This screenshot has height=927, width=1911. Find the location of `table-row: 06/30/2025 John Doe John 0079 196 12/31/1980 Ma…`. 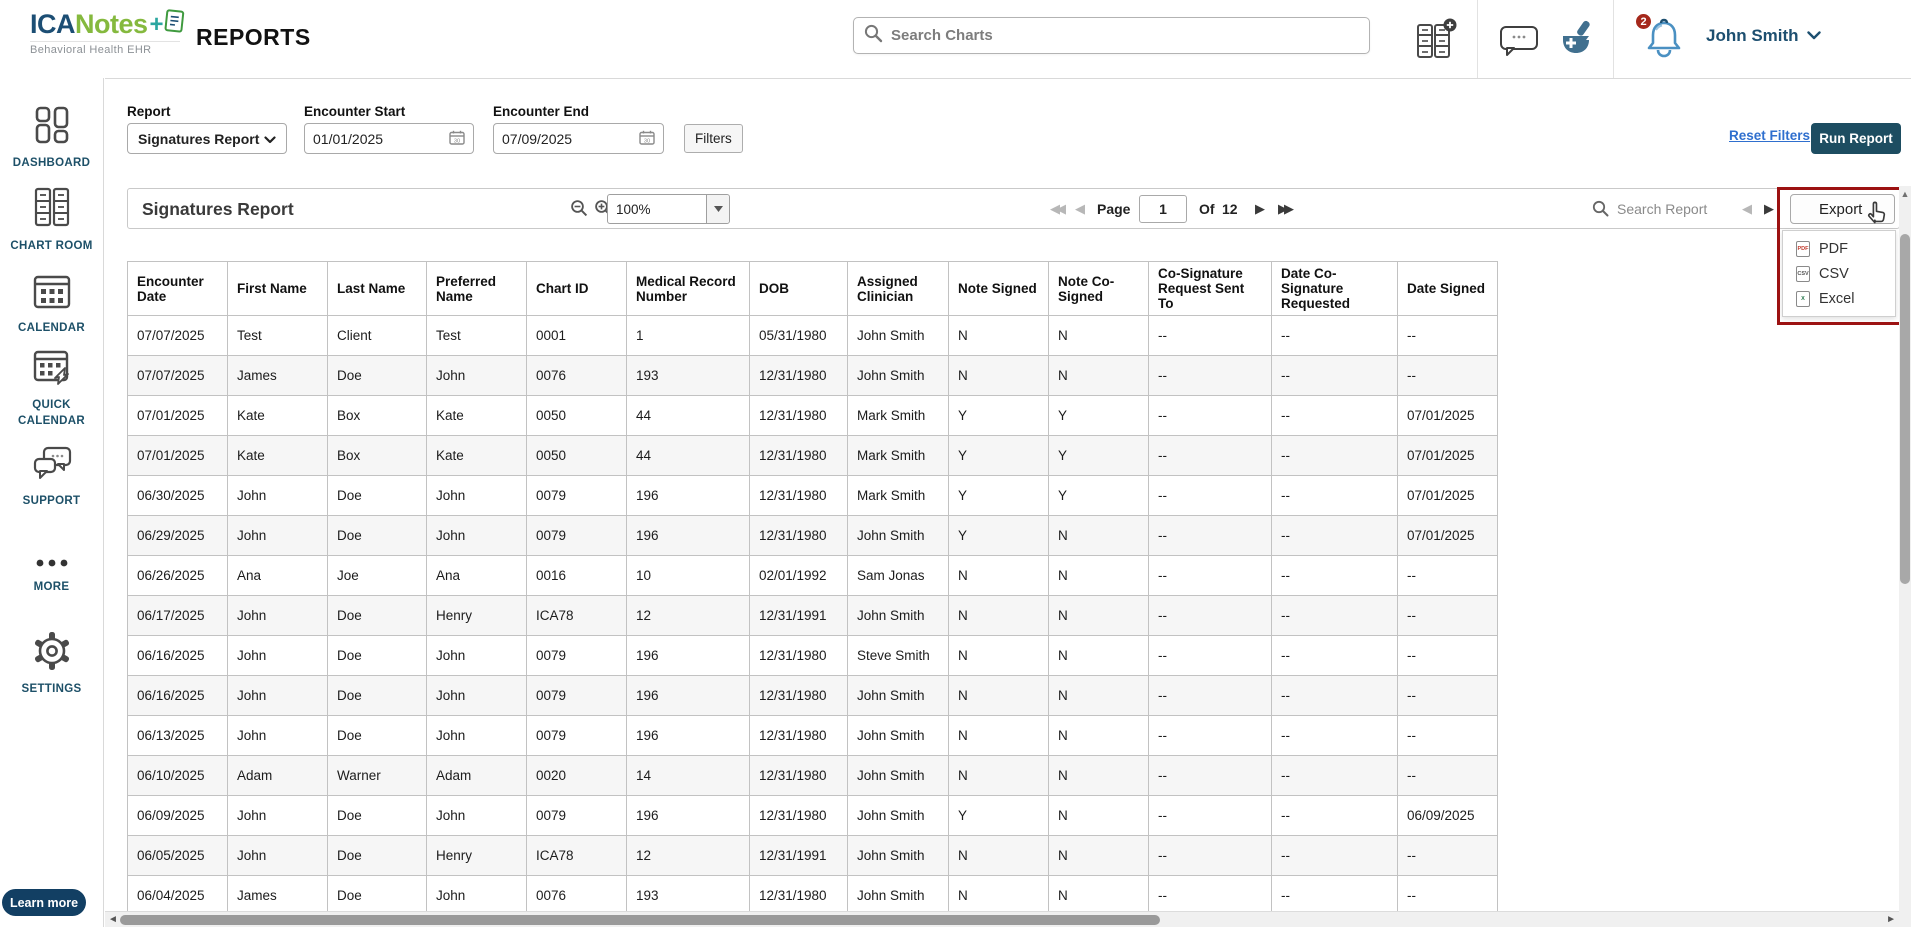

table-row: 06/30/2025 John Doe John 0079 196 12/31/1980 Ma… is located at coordinates (812, 495).